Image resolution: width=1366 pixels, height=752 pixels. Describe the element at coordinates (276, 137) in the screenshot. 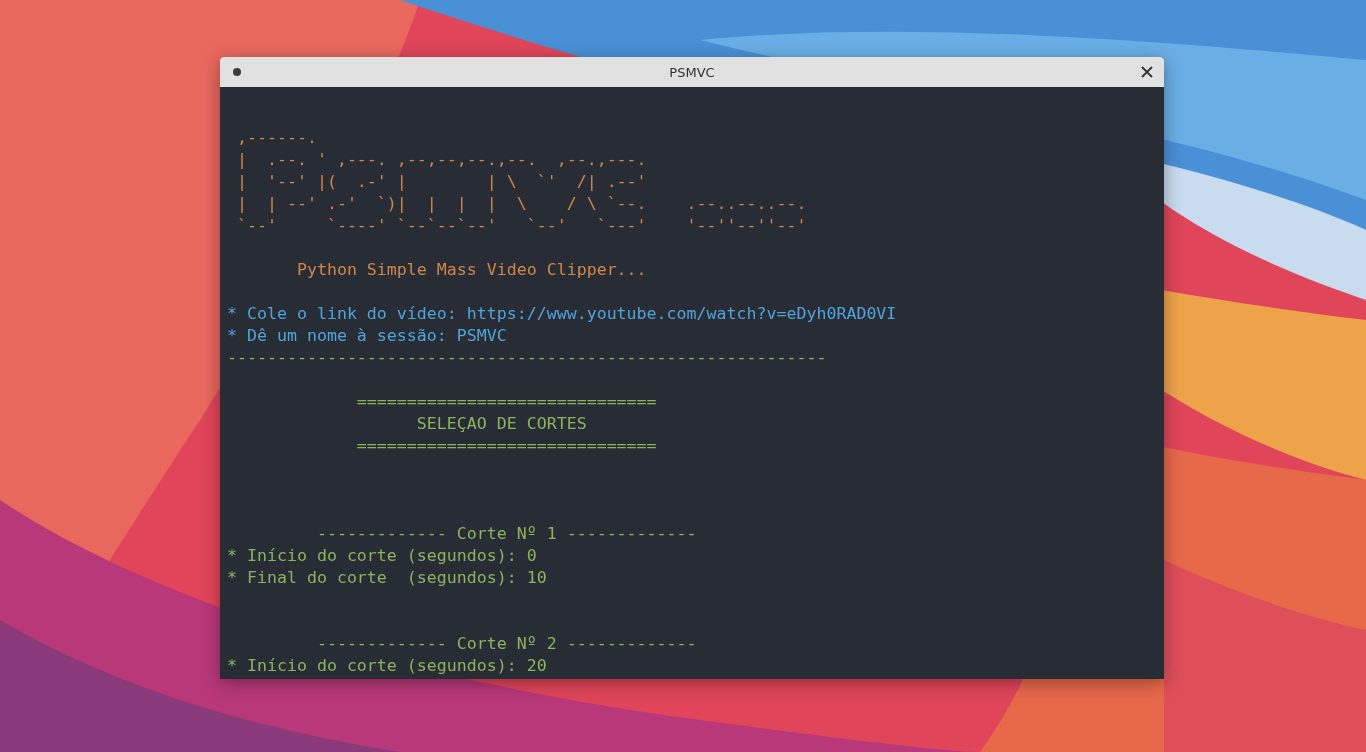

I see `ascii-art-line: ,------.` at that location.